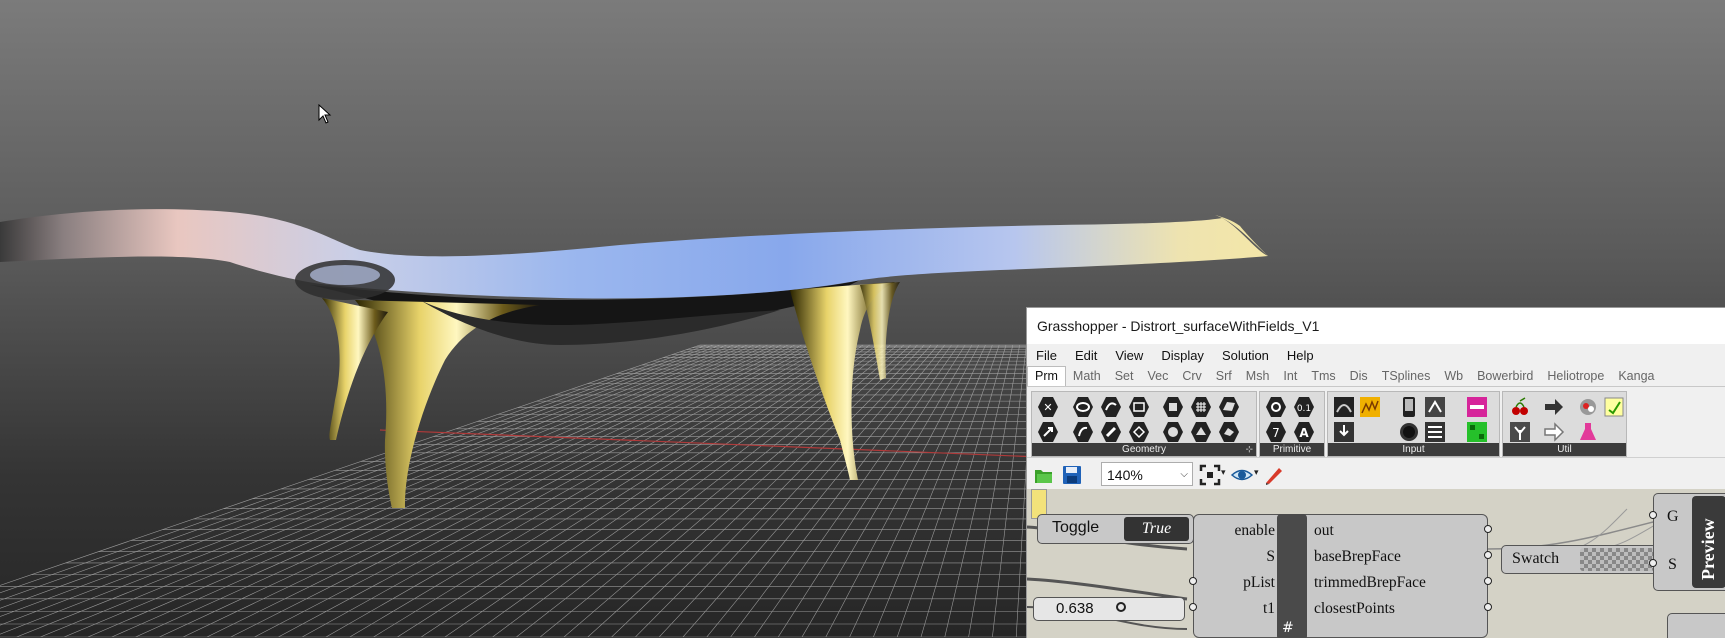 The image size is (1725, 638). What do you see at coordinates (1256, 472) in the screenshot?
I see `preview-menu-chevron-icon: ▾` at bounding box center [1256, 472].